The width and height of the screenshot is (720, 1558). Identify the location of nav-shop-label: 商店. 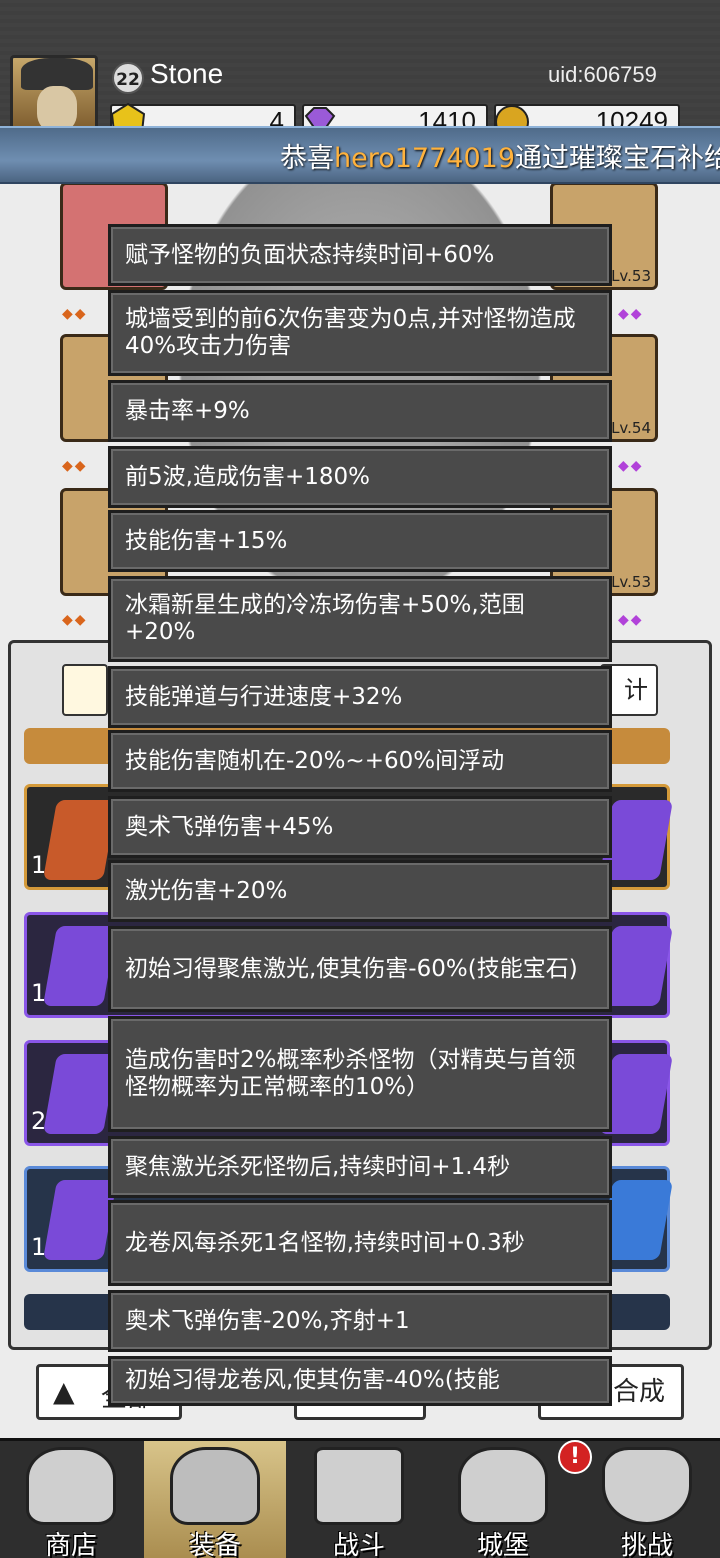
(70, 1544).